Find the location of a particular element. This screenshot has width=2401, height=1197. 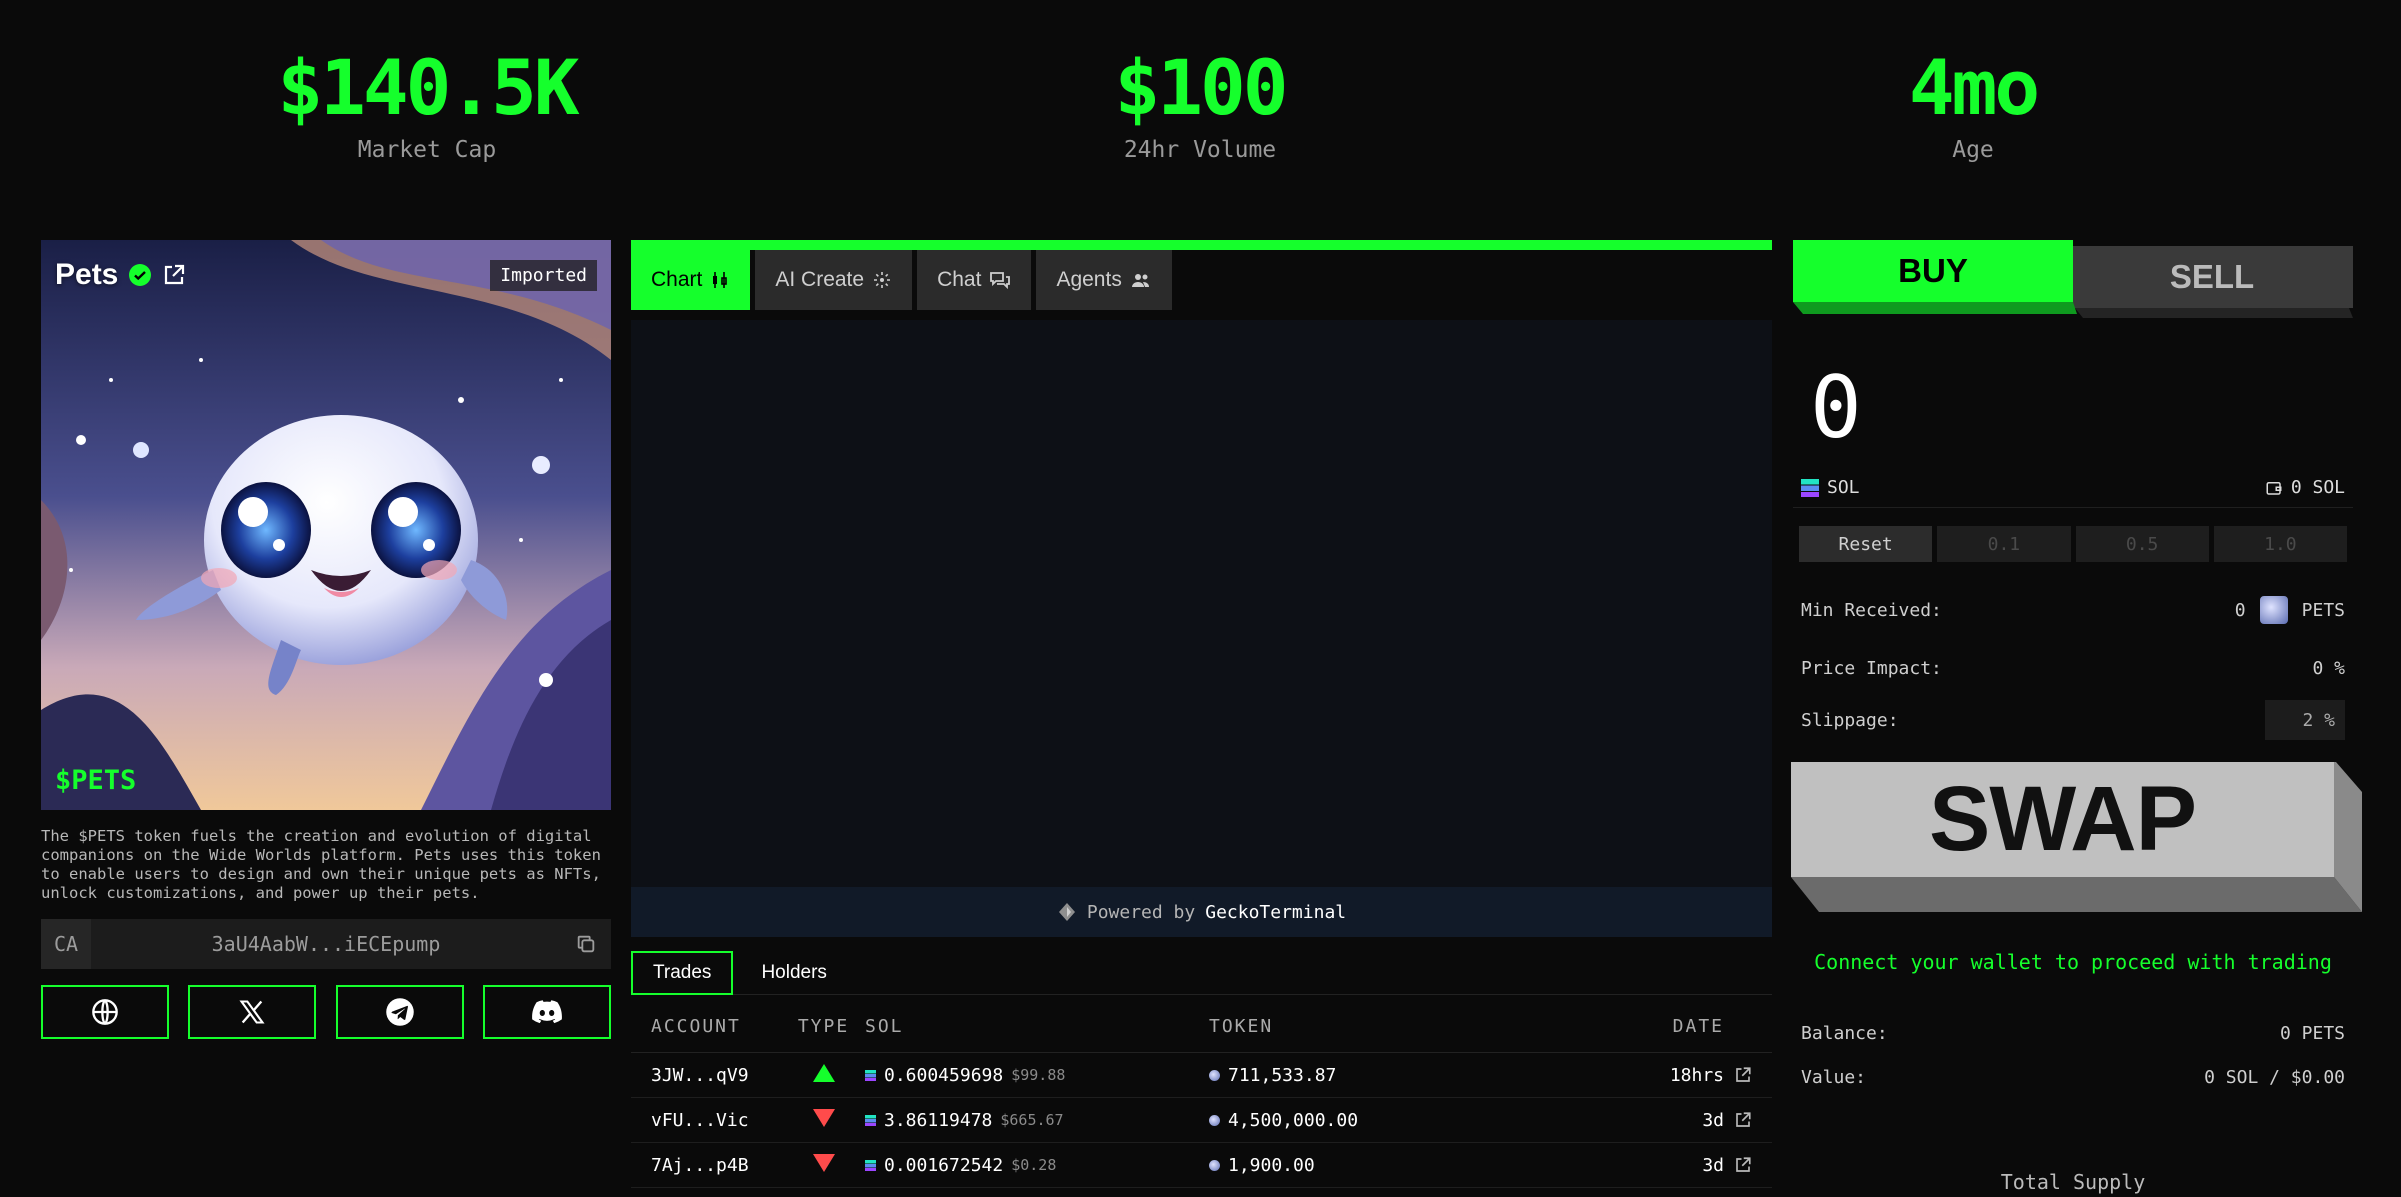

swap-button-wrap: SWAP is located at coordinates (2076, 837).